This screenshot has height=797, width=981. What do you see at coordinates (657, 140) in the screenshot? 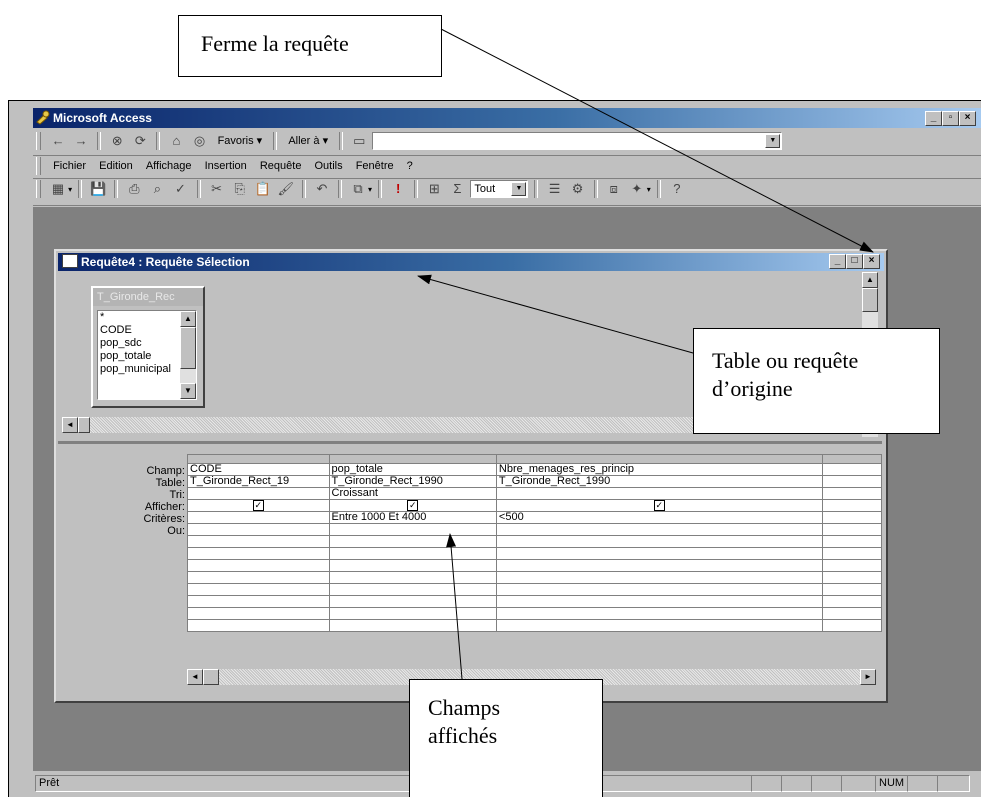
I see `arrow-to-close-button` at bounding box center [657, 140].